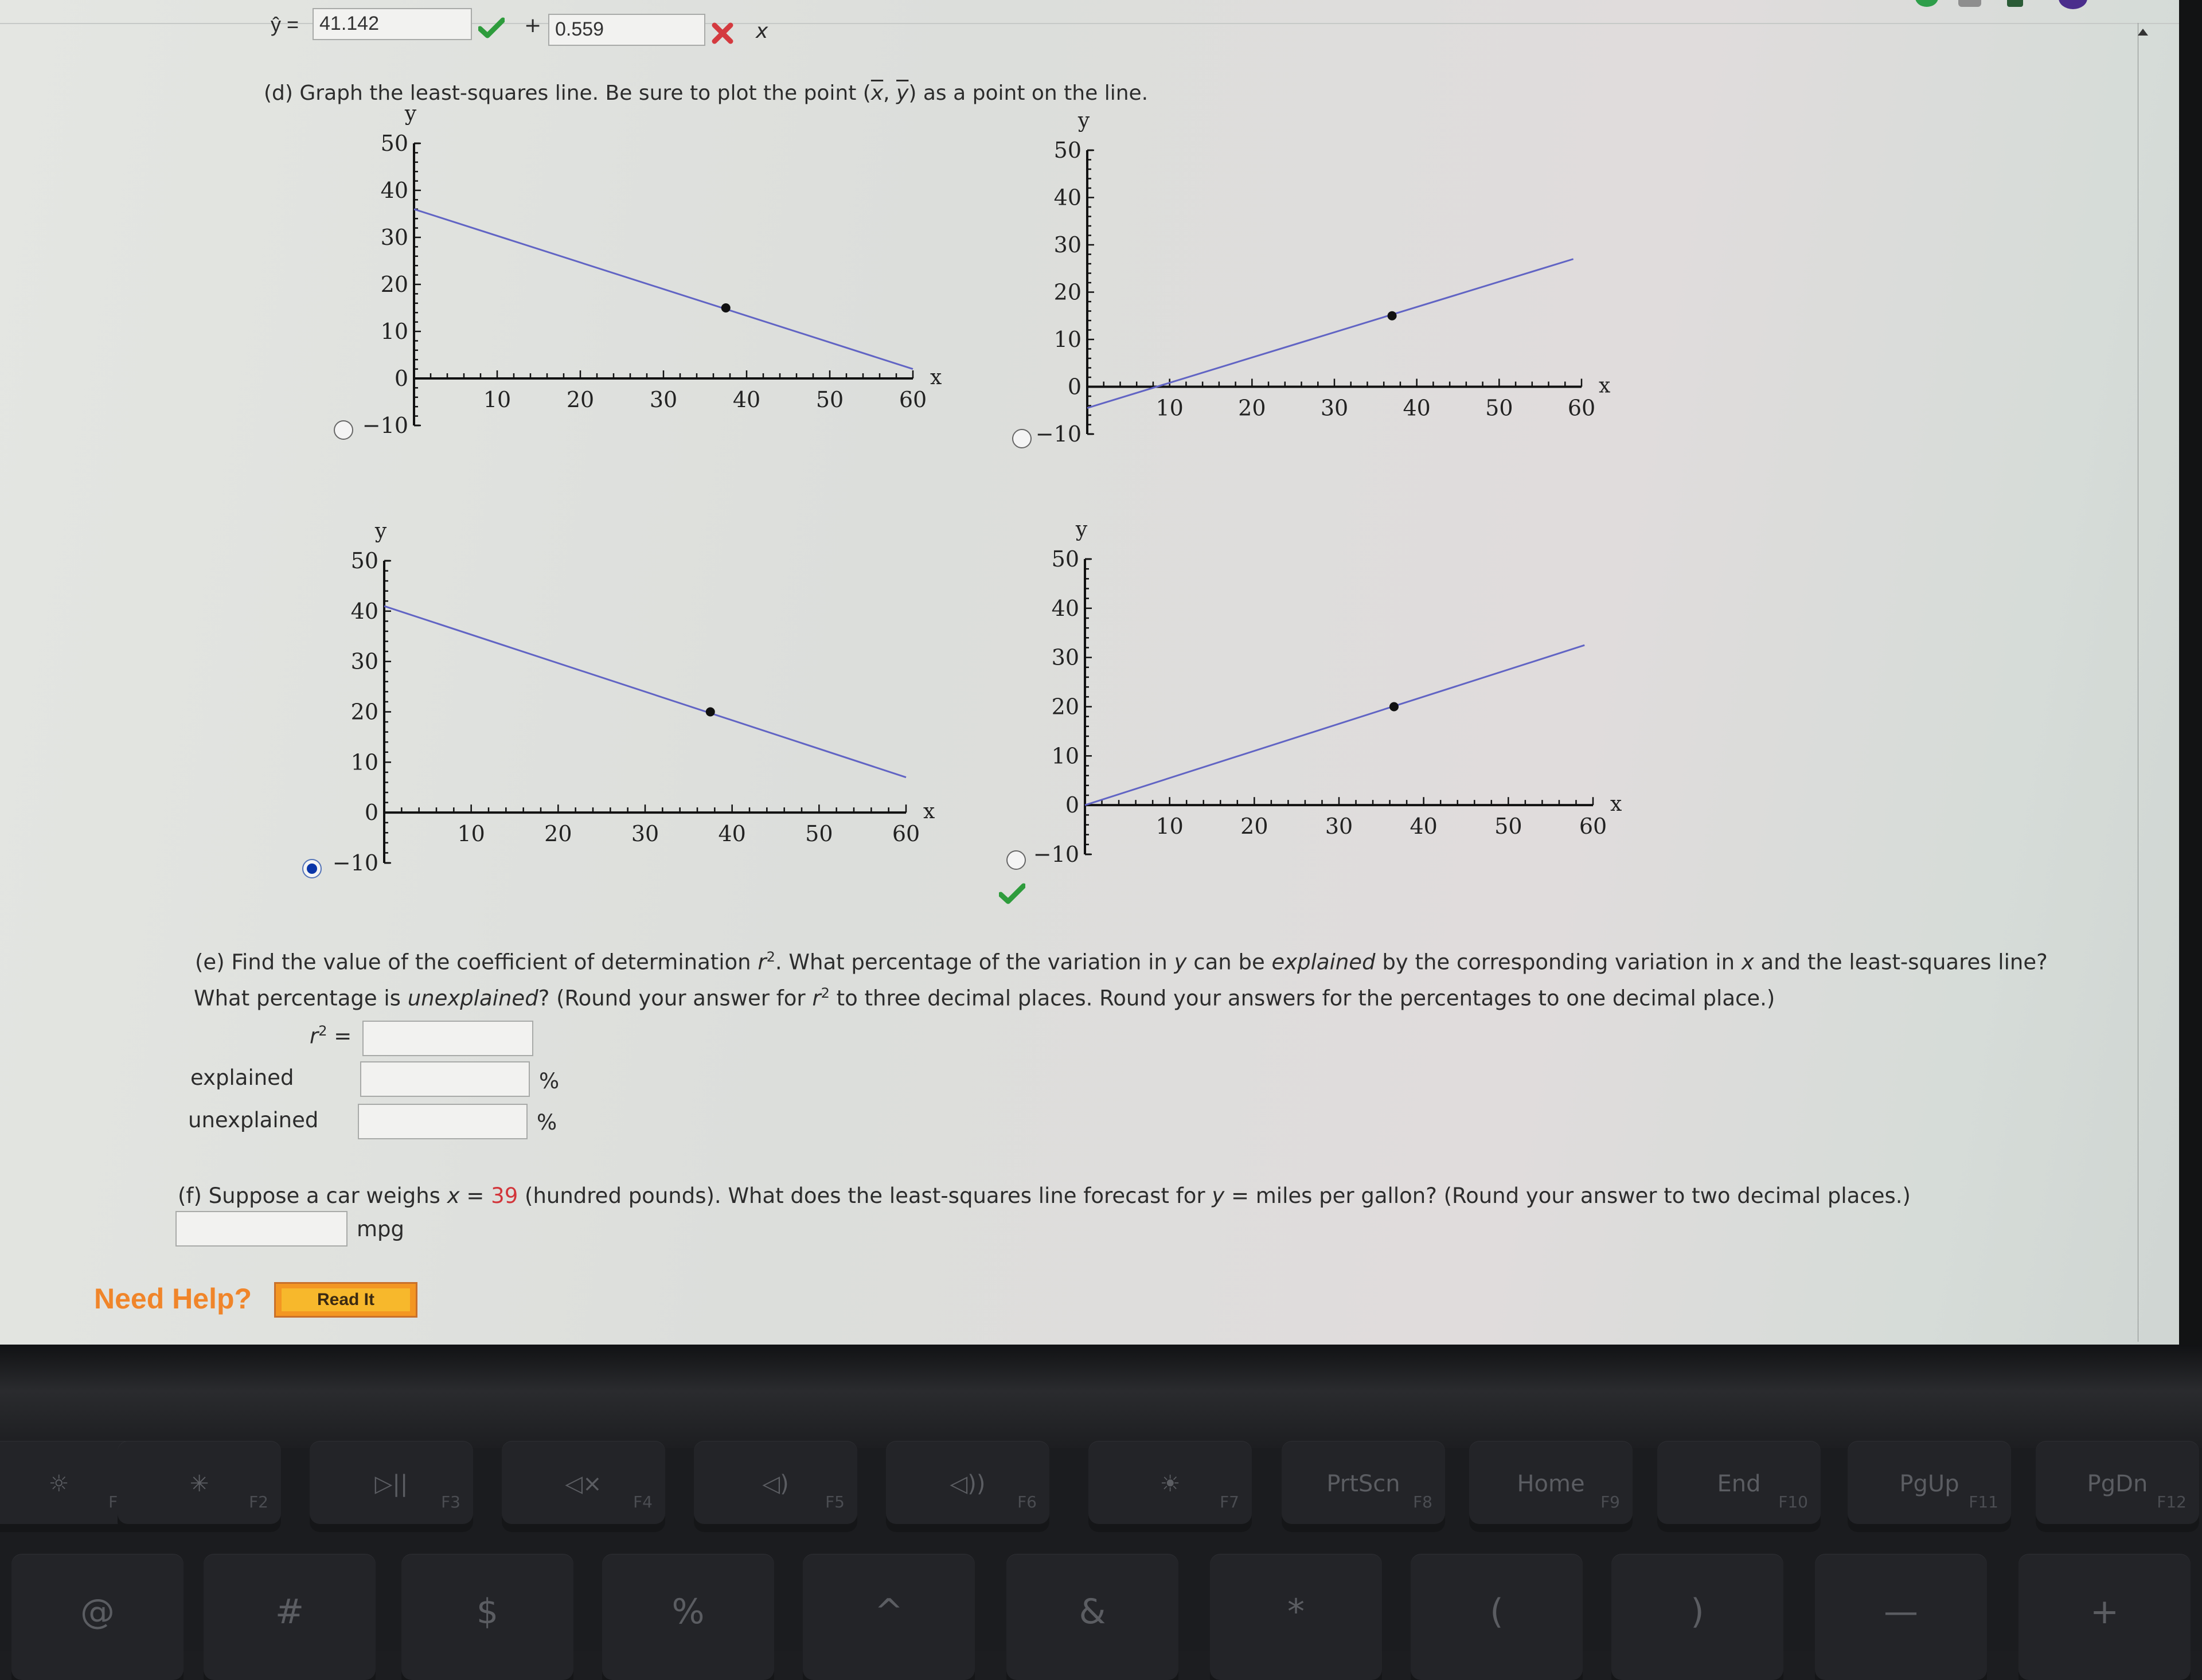 This screenshot has width=2202, height=1680. What do you see at coordinates (1093, 1612) in the screenshot?
I see `key-label: &` at bounding box center [1093, 1612].